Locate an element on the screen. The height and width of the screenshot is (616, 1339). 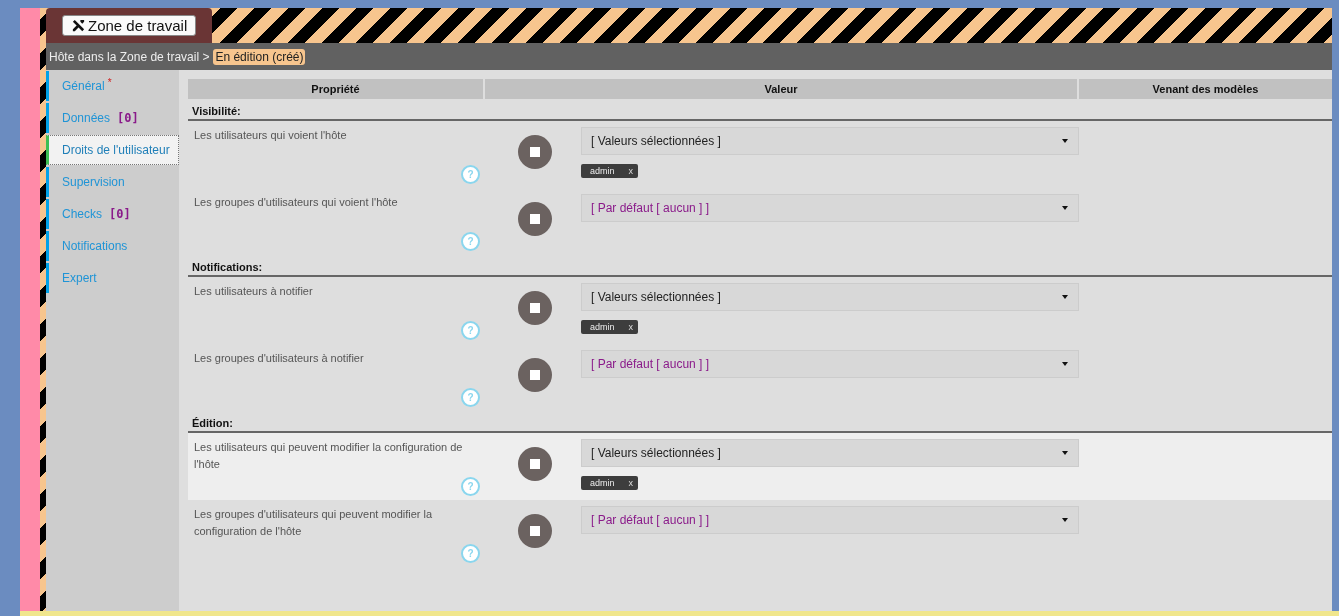
property-label: Les utilisateurs qui peuvent modifier la configuration de l'hôte is located at coordinates (329, 456).